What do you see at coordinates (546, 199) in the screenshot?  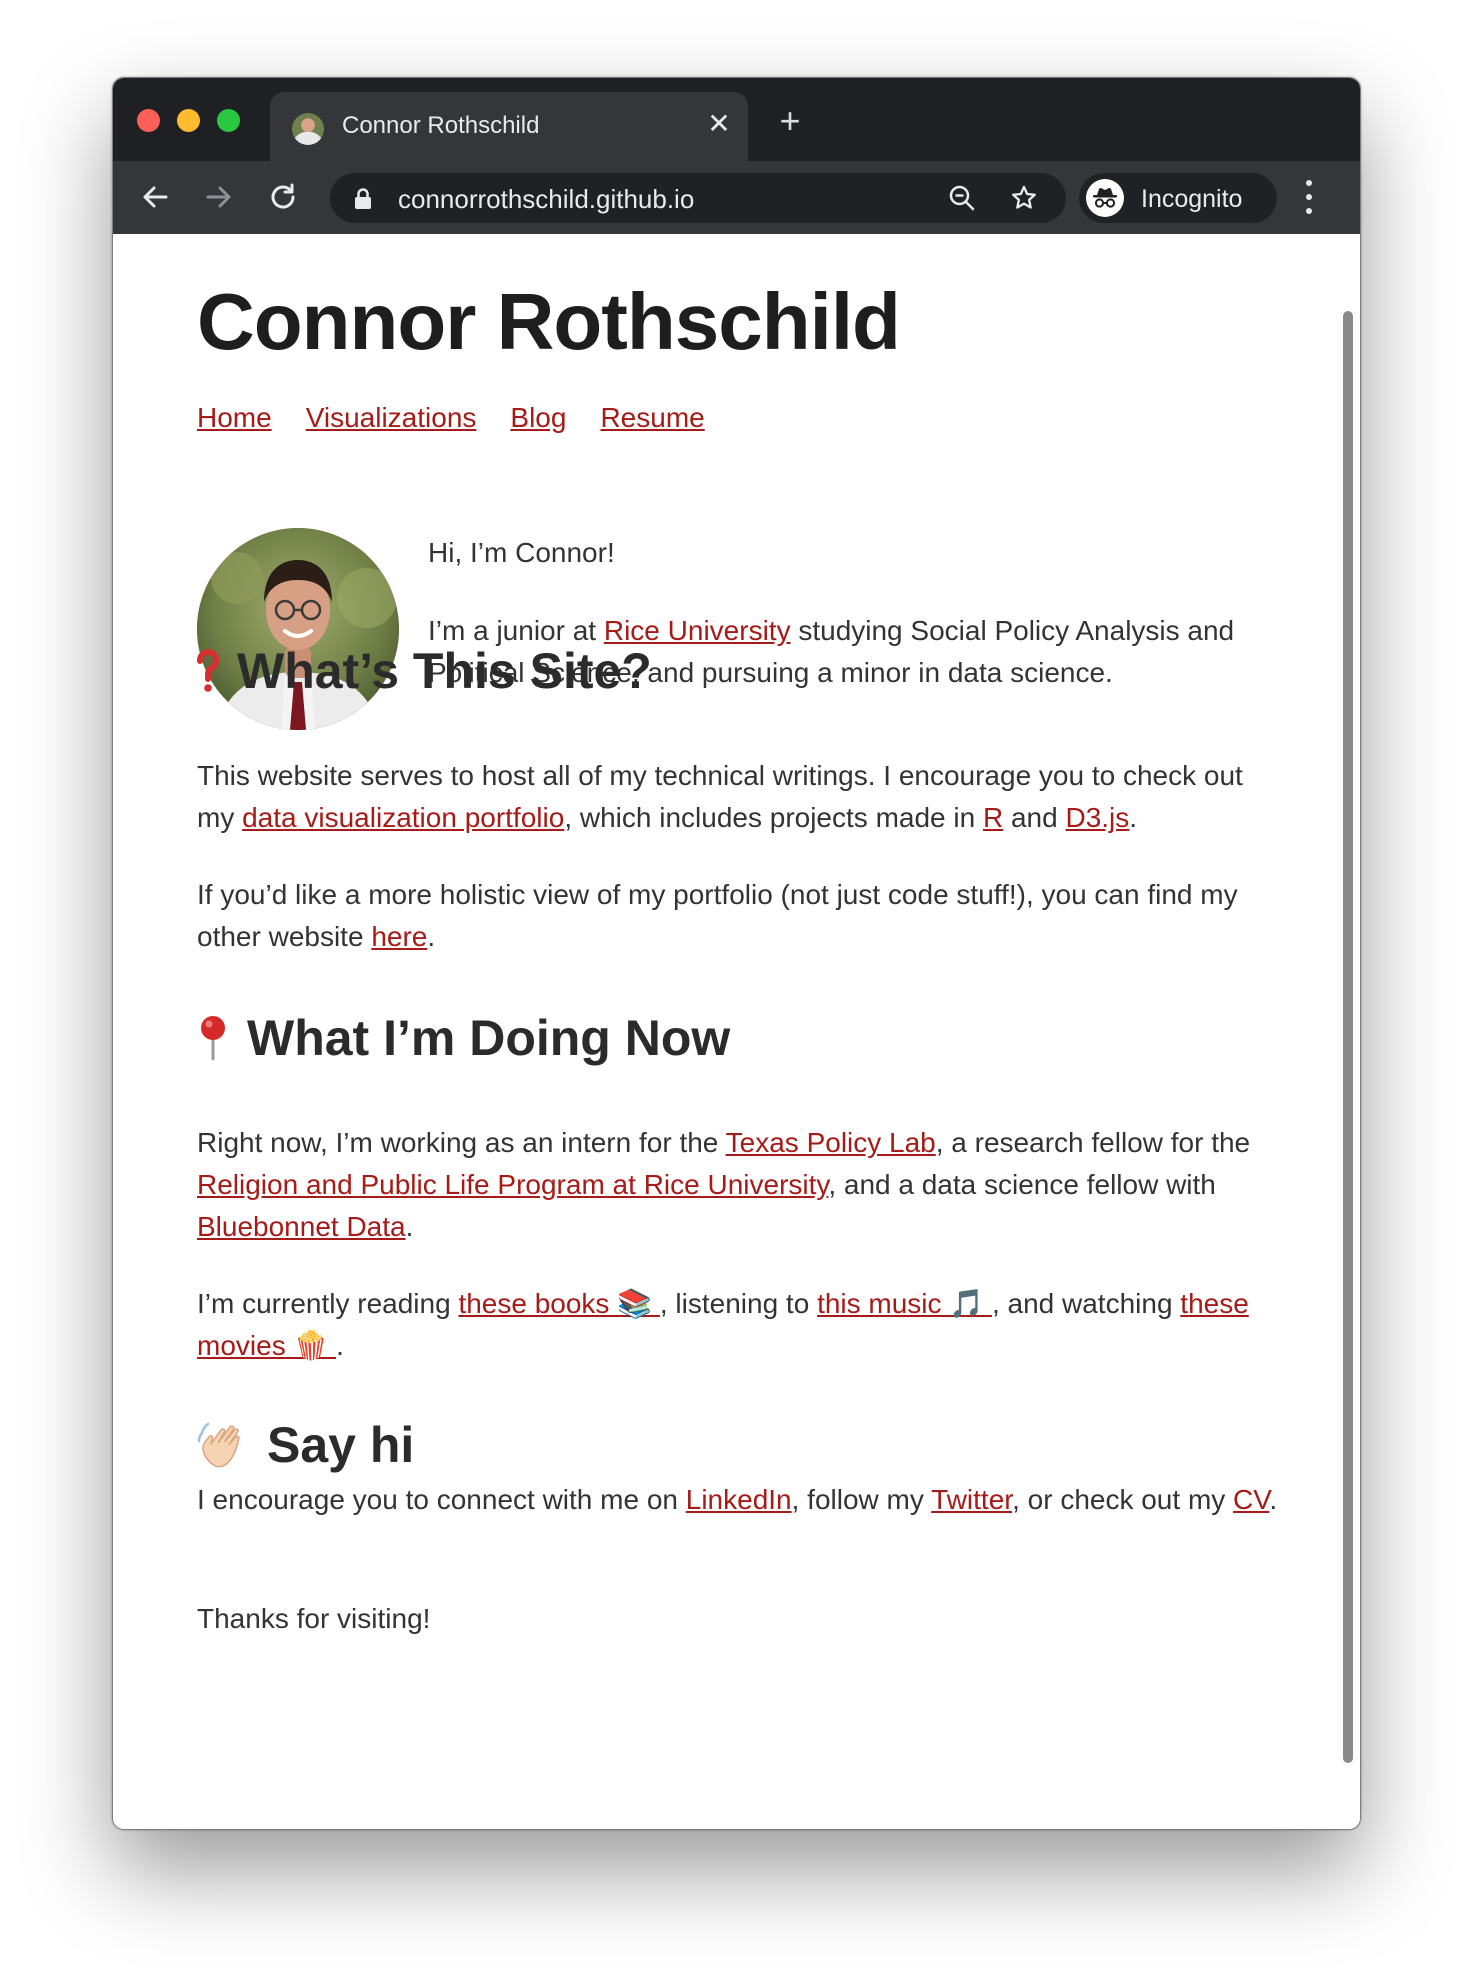 I see `url-text: connorrothschild.github.io` at bounding box center [546, 199].